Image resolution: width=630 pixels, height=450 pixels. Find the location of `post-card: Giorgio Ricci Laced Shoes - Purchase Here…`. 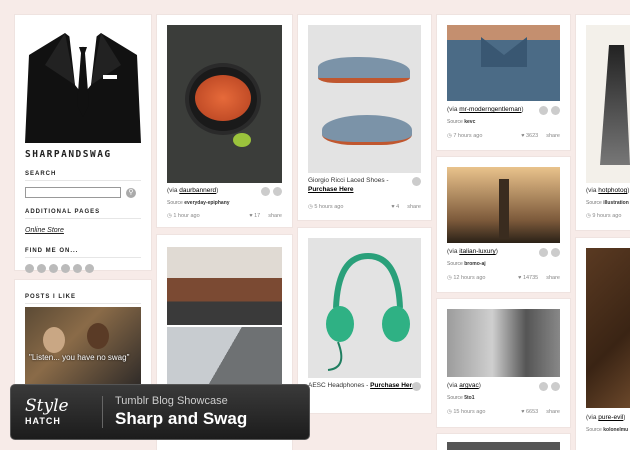

post-card: Giorgio Ricci Laced Shoes - Purchase Here… is located at coordinates (364, 117).